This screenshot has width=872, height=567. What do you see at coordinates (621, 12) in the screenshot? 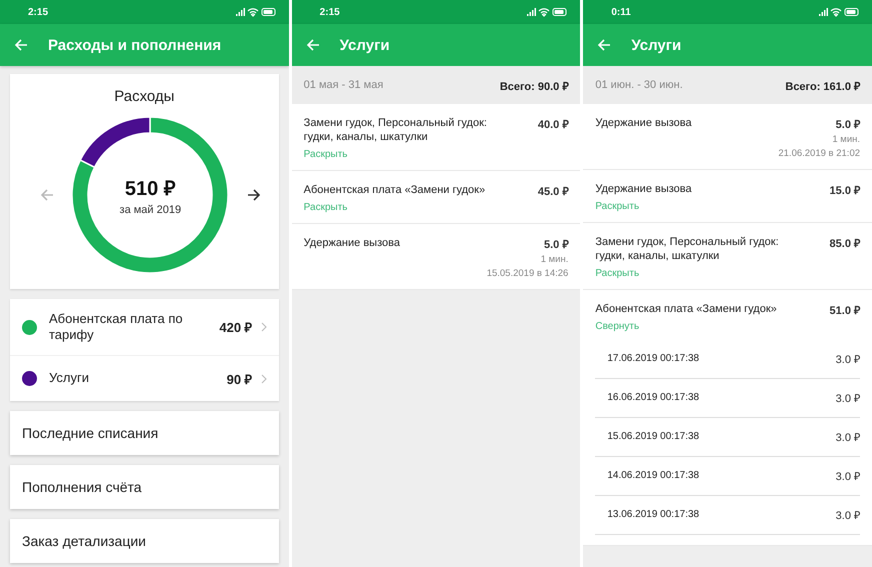
I see `status-time: 0:11` at bounding box center [621, 12].